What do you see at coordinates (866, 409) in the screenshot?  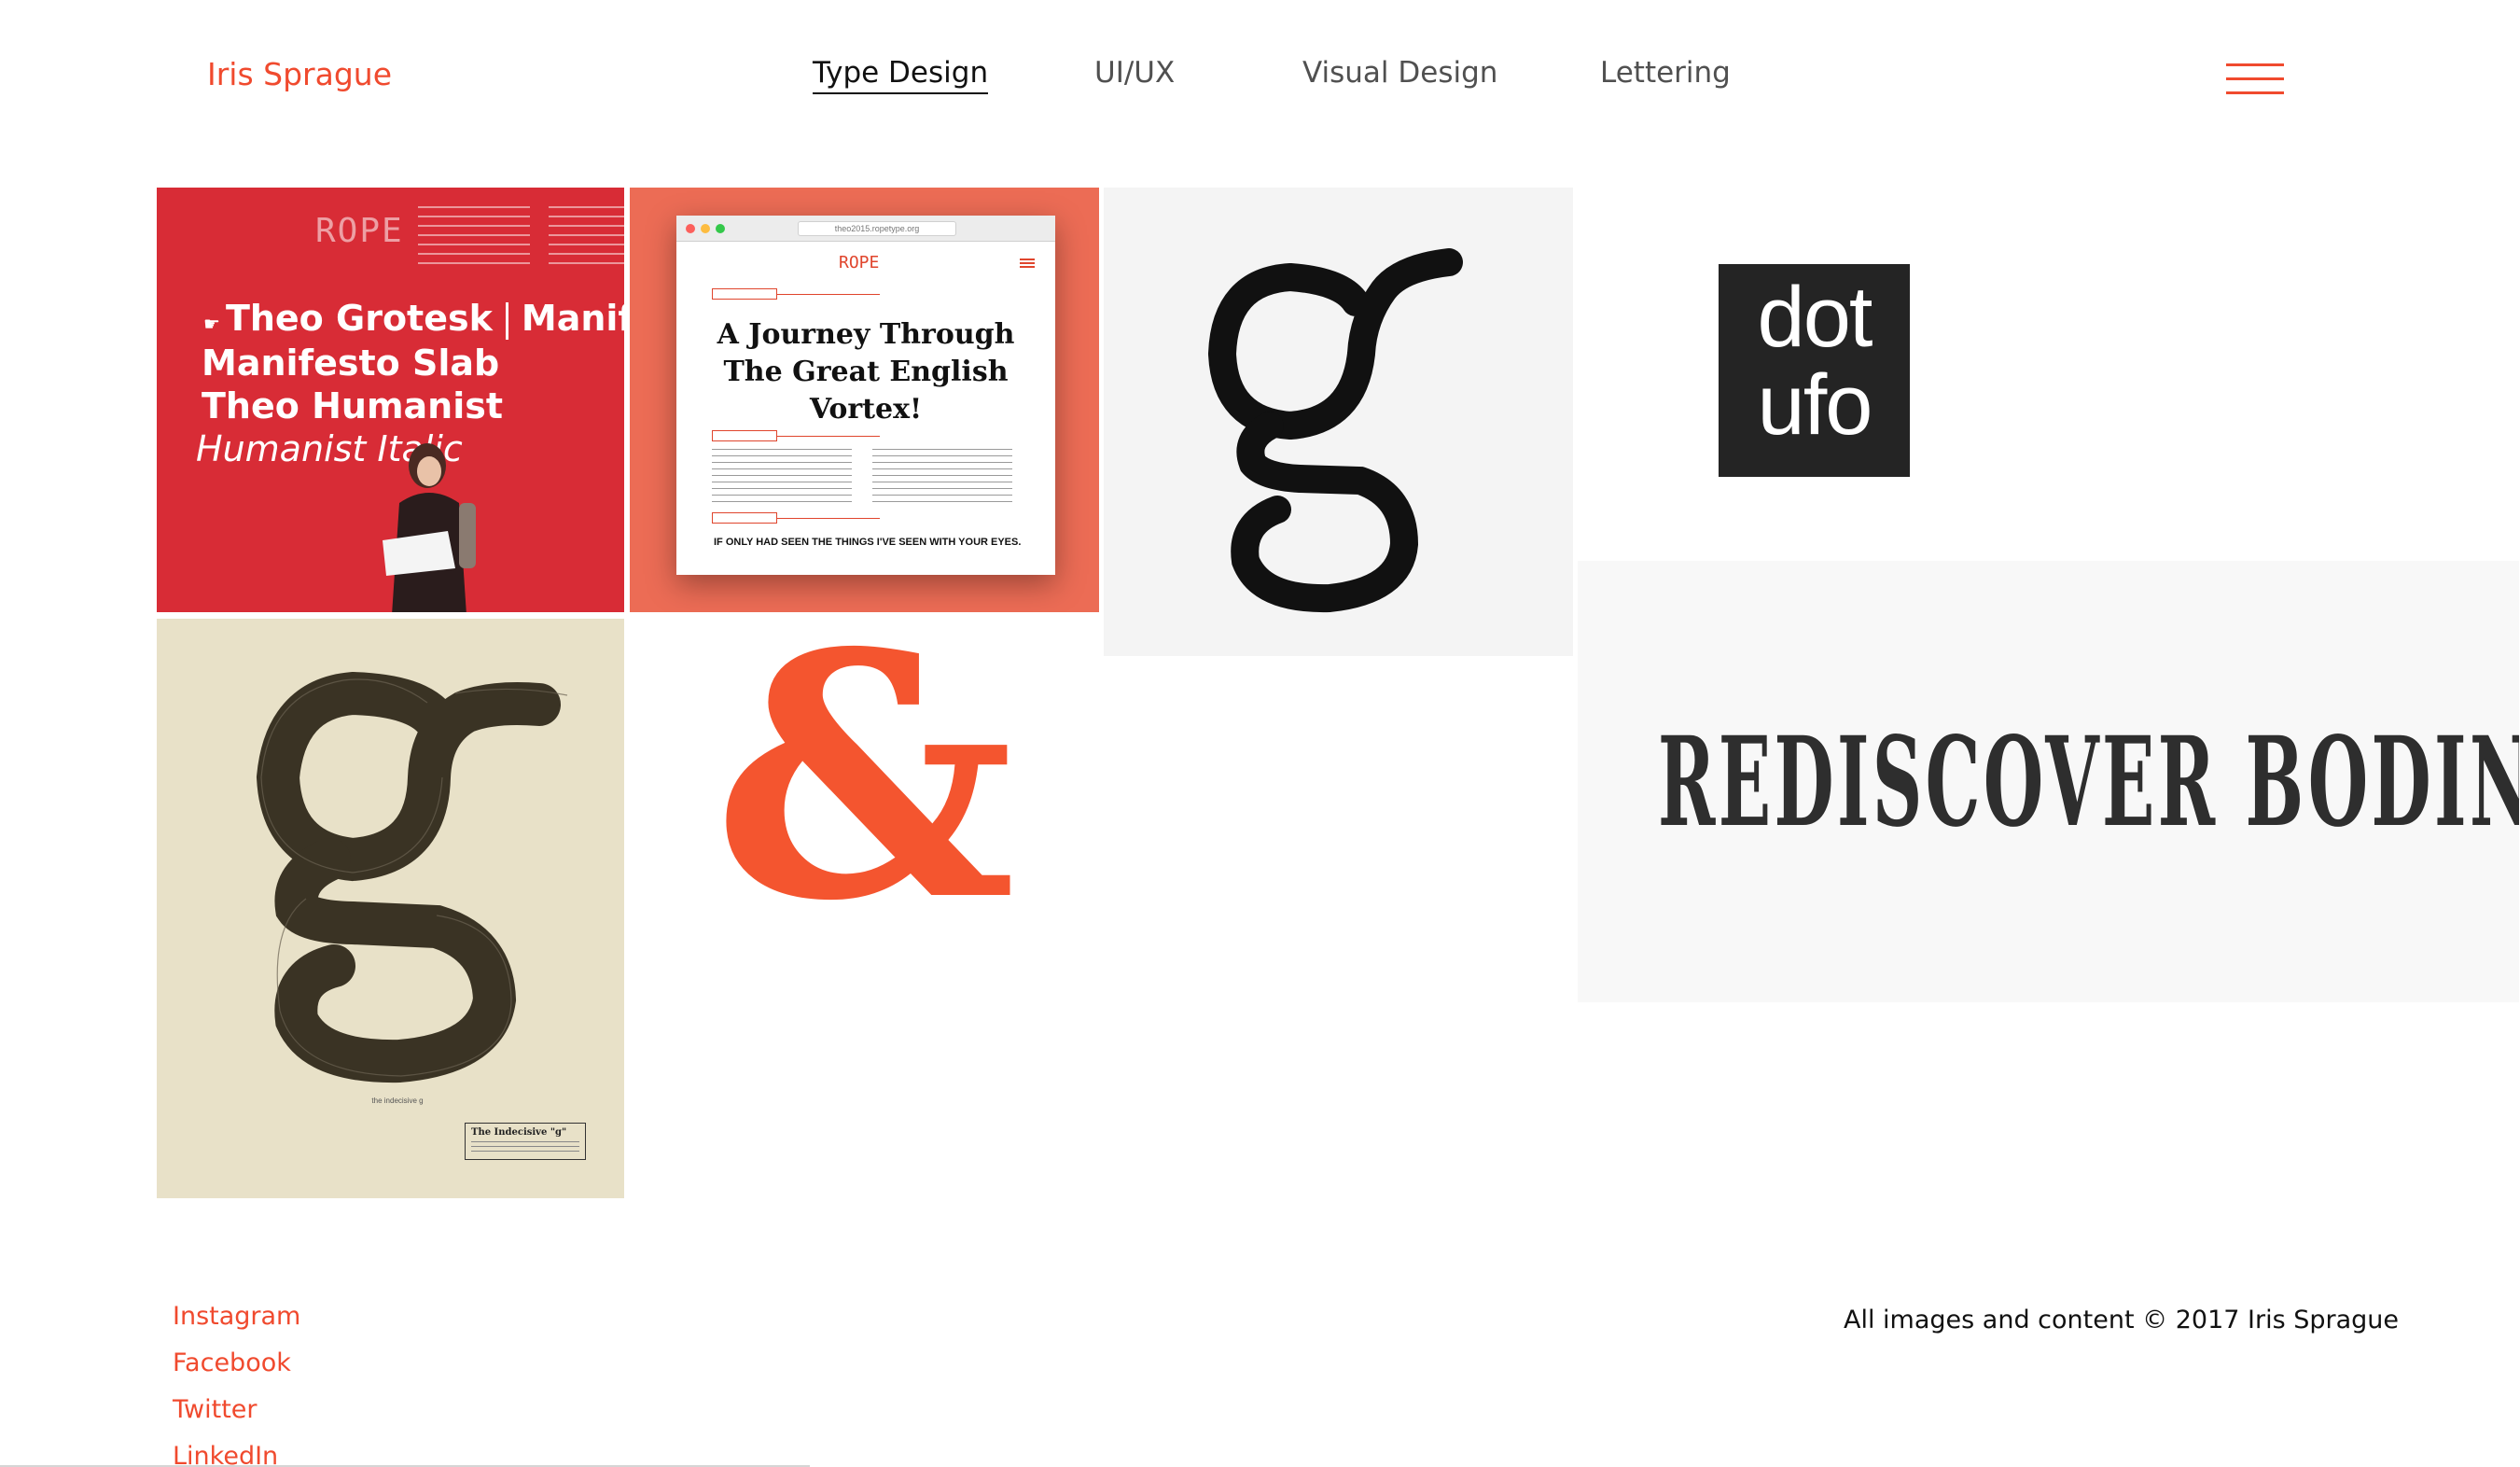 I see `headline-line: Vortex!` at bounding box center [866, 409].